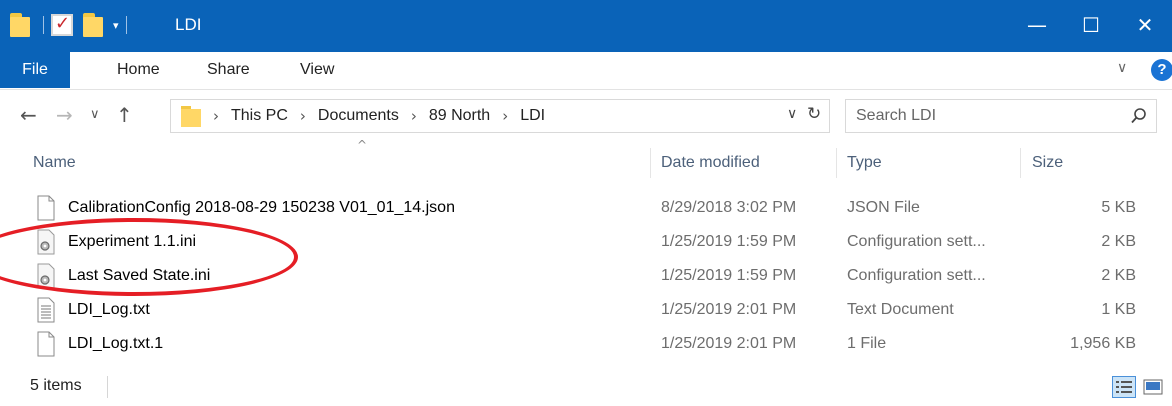 The height and width of the screenshot is (406, 1172). I want to click on new-folder-icon, so click(96, 25).